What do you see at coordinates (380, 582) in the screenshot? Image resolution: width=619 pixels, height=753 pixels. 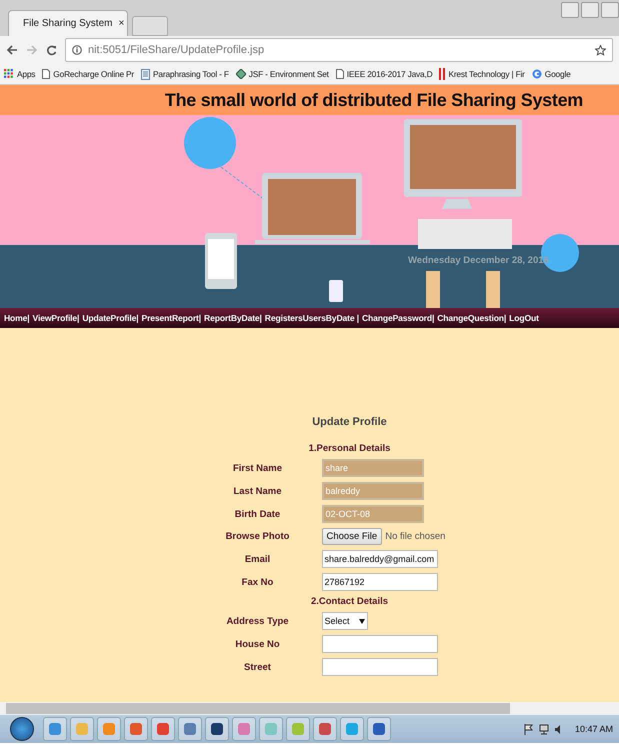 I see `input-field: 27867192` at bounding box center [380, 582].